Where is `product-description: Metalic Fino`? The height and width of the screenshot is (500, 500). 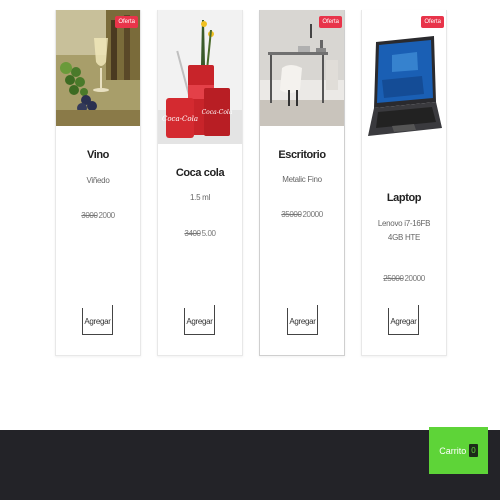 product-description: Metalic Fino is located at coordinates (302, 179).